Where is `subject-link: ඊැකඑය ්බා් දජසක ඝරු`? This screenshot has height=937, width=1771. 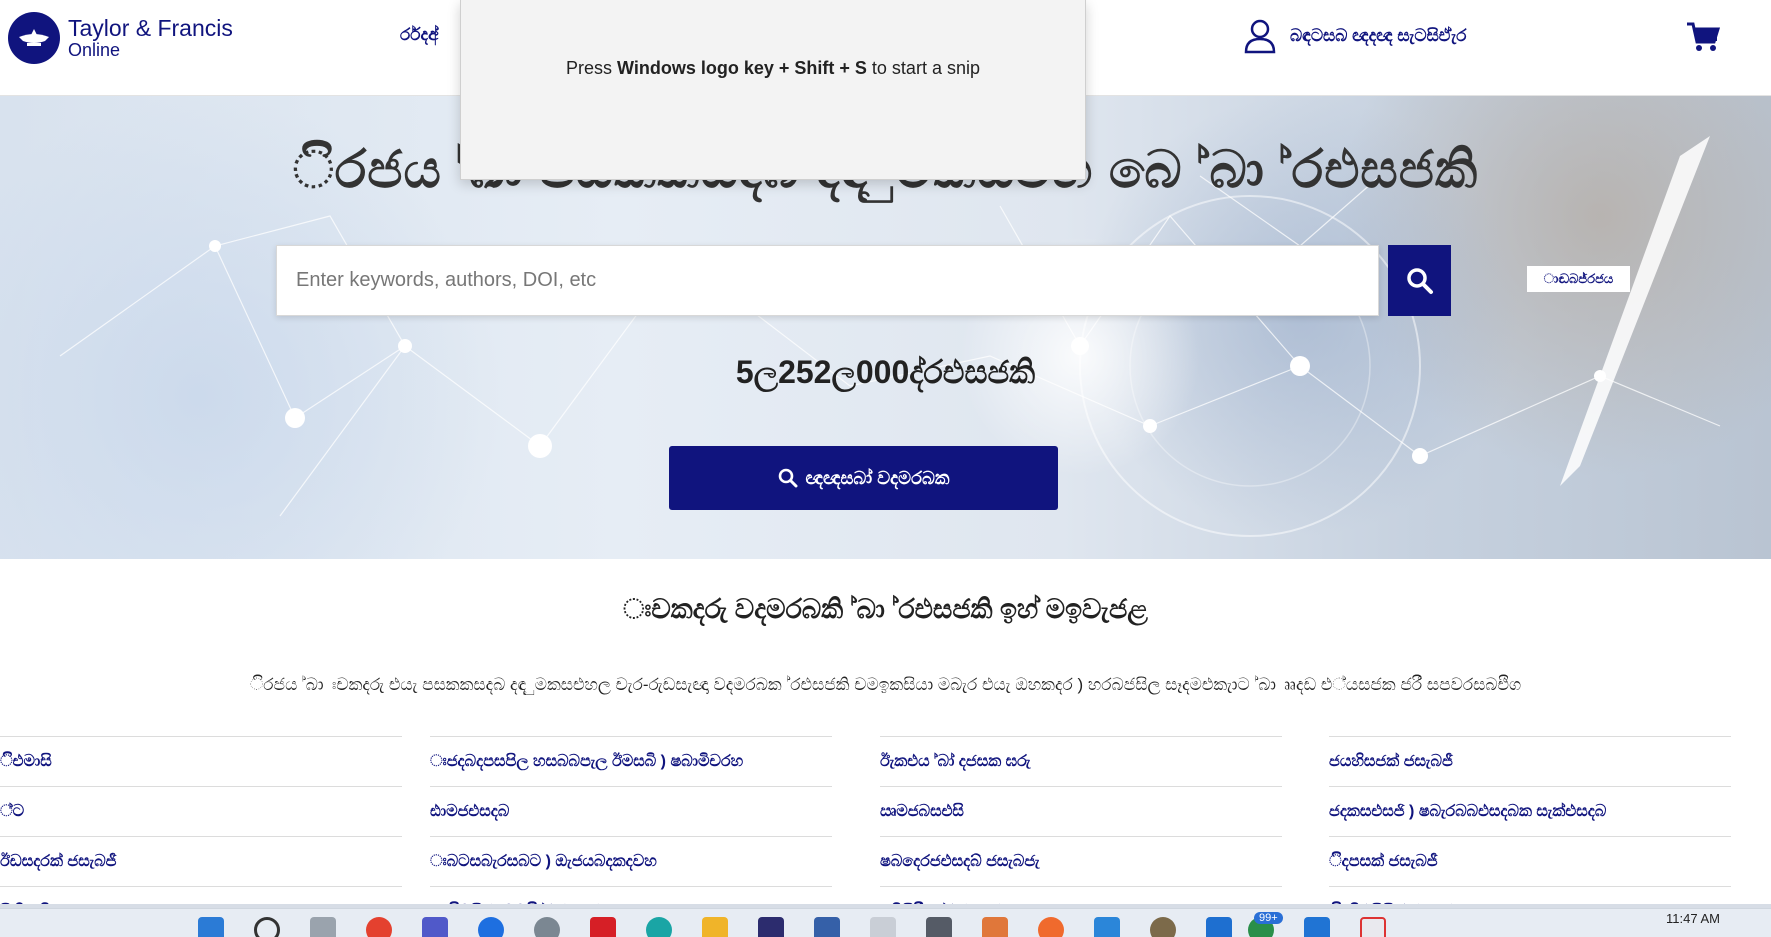
subject-link: ඊැකඑය ්බා් දජසක ඝරු is located at coordinates (1081, 761).